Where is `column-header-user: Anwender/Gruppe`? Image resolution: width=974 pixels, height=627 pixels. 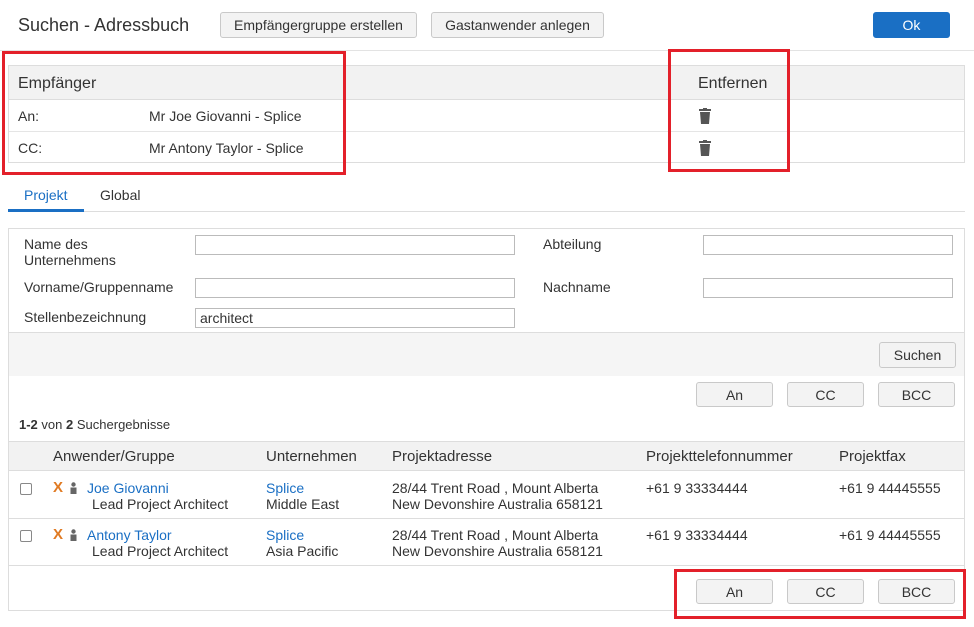 column-header-user: Anwender/Gruppe is located at coordinates (114, 456).